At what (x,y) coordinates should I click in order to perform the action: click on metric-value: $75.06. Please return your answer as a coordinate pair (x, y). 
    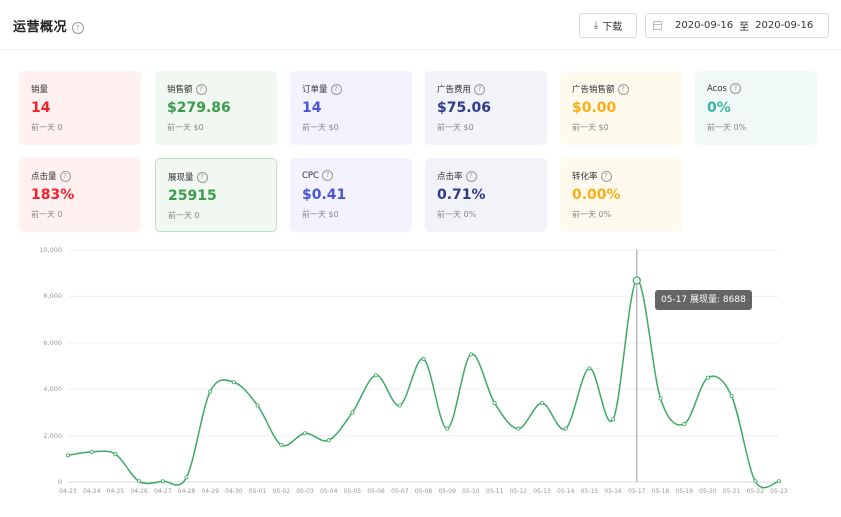
    Looking at the image, I should click on (464, 108).